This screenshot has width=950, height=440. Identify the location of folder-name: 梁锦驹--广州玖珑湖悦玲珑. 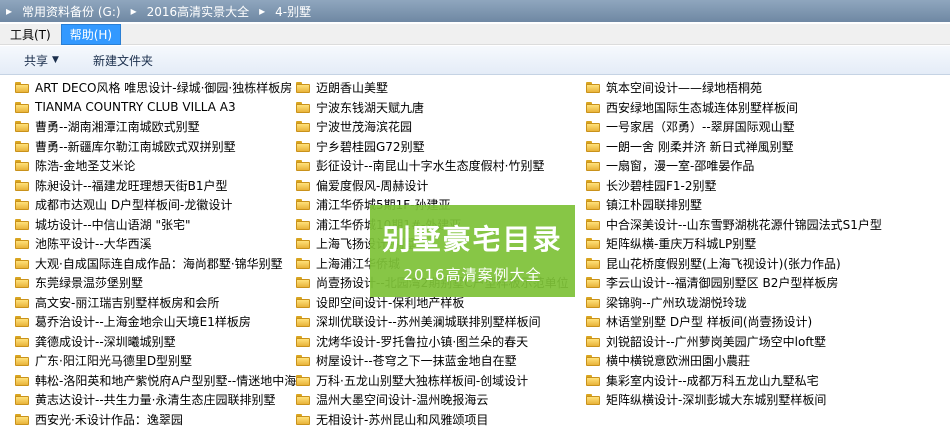
(676, 302).